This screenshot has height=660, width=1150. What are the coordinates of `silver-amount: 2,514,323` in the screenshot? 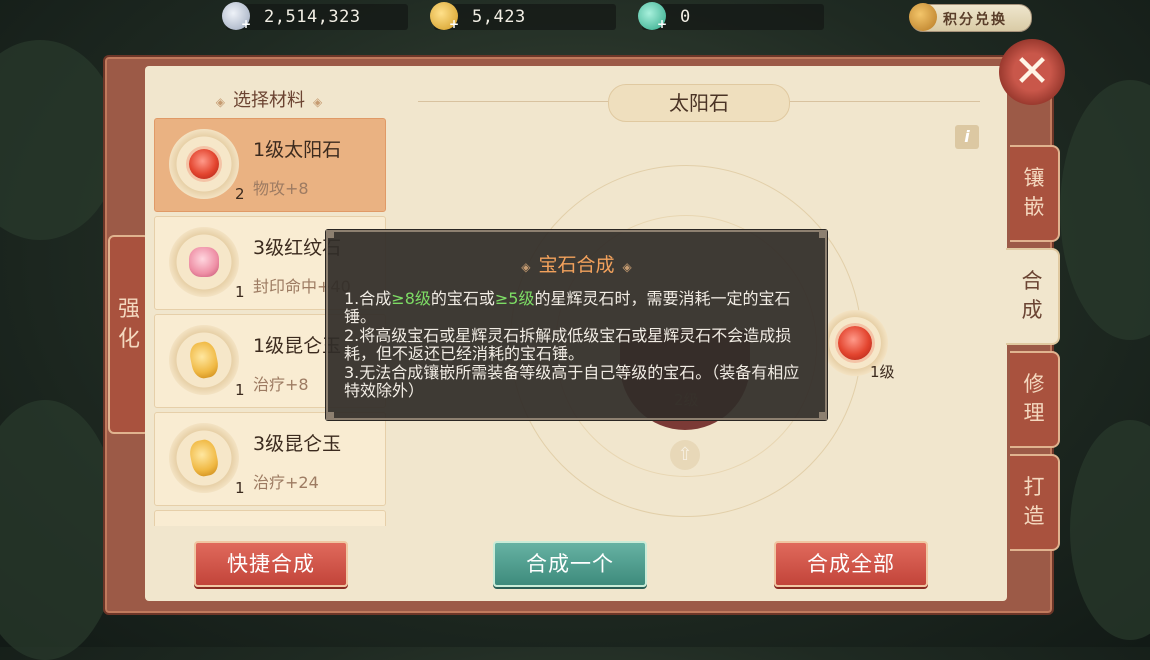 It's located at (312, 17).